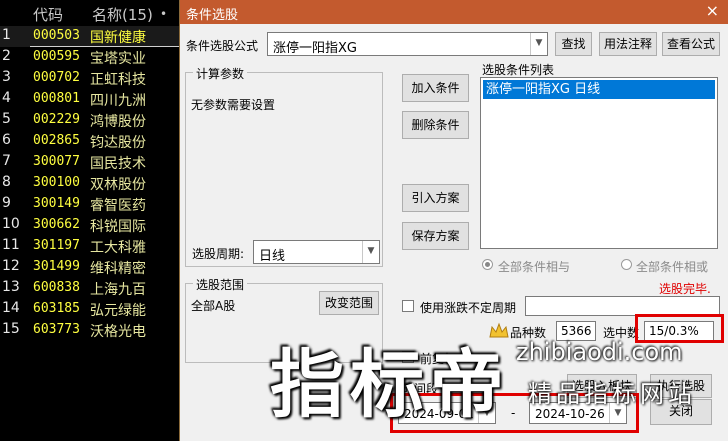 This screenshot has width=728, height=441. I want to click on table-row: 14 603185 弘元绿能, so click(90, 309).